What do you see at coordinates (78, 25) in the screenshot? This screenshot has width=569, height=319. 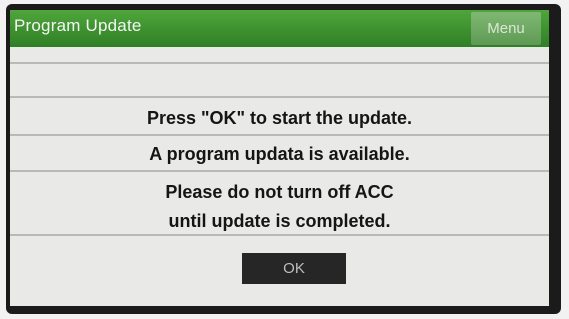 I see `page-title: Program Update` at bounding box center [78, 25].